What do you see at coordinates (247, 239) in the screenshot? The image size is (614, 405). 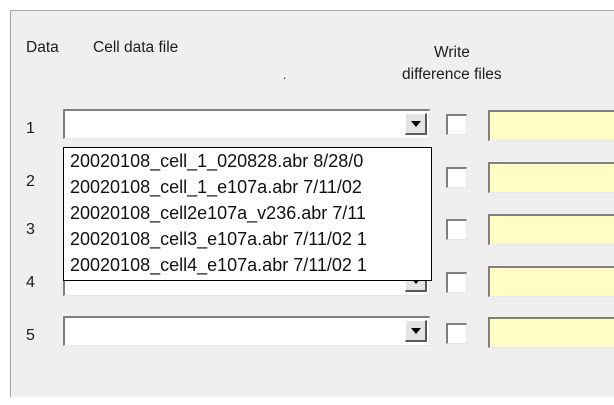 I see `dropdown-option: 20020108_cell3_e107a.abr 7/11/02 1` at bounding box center [247, 239].